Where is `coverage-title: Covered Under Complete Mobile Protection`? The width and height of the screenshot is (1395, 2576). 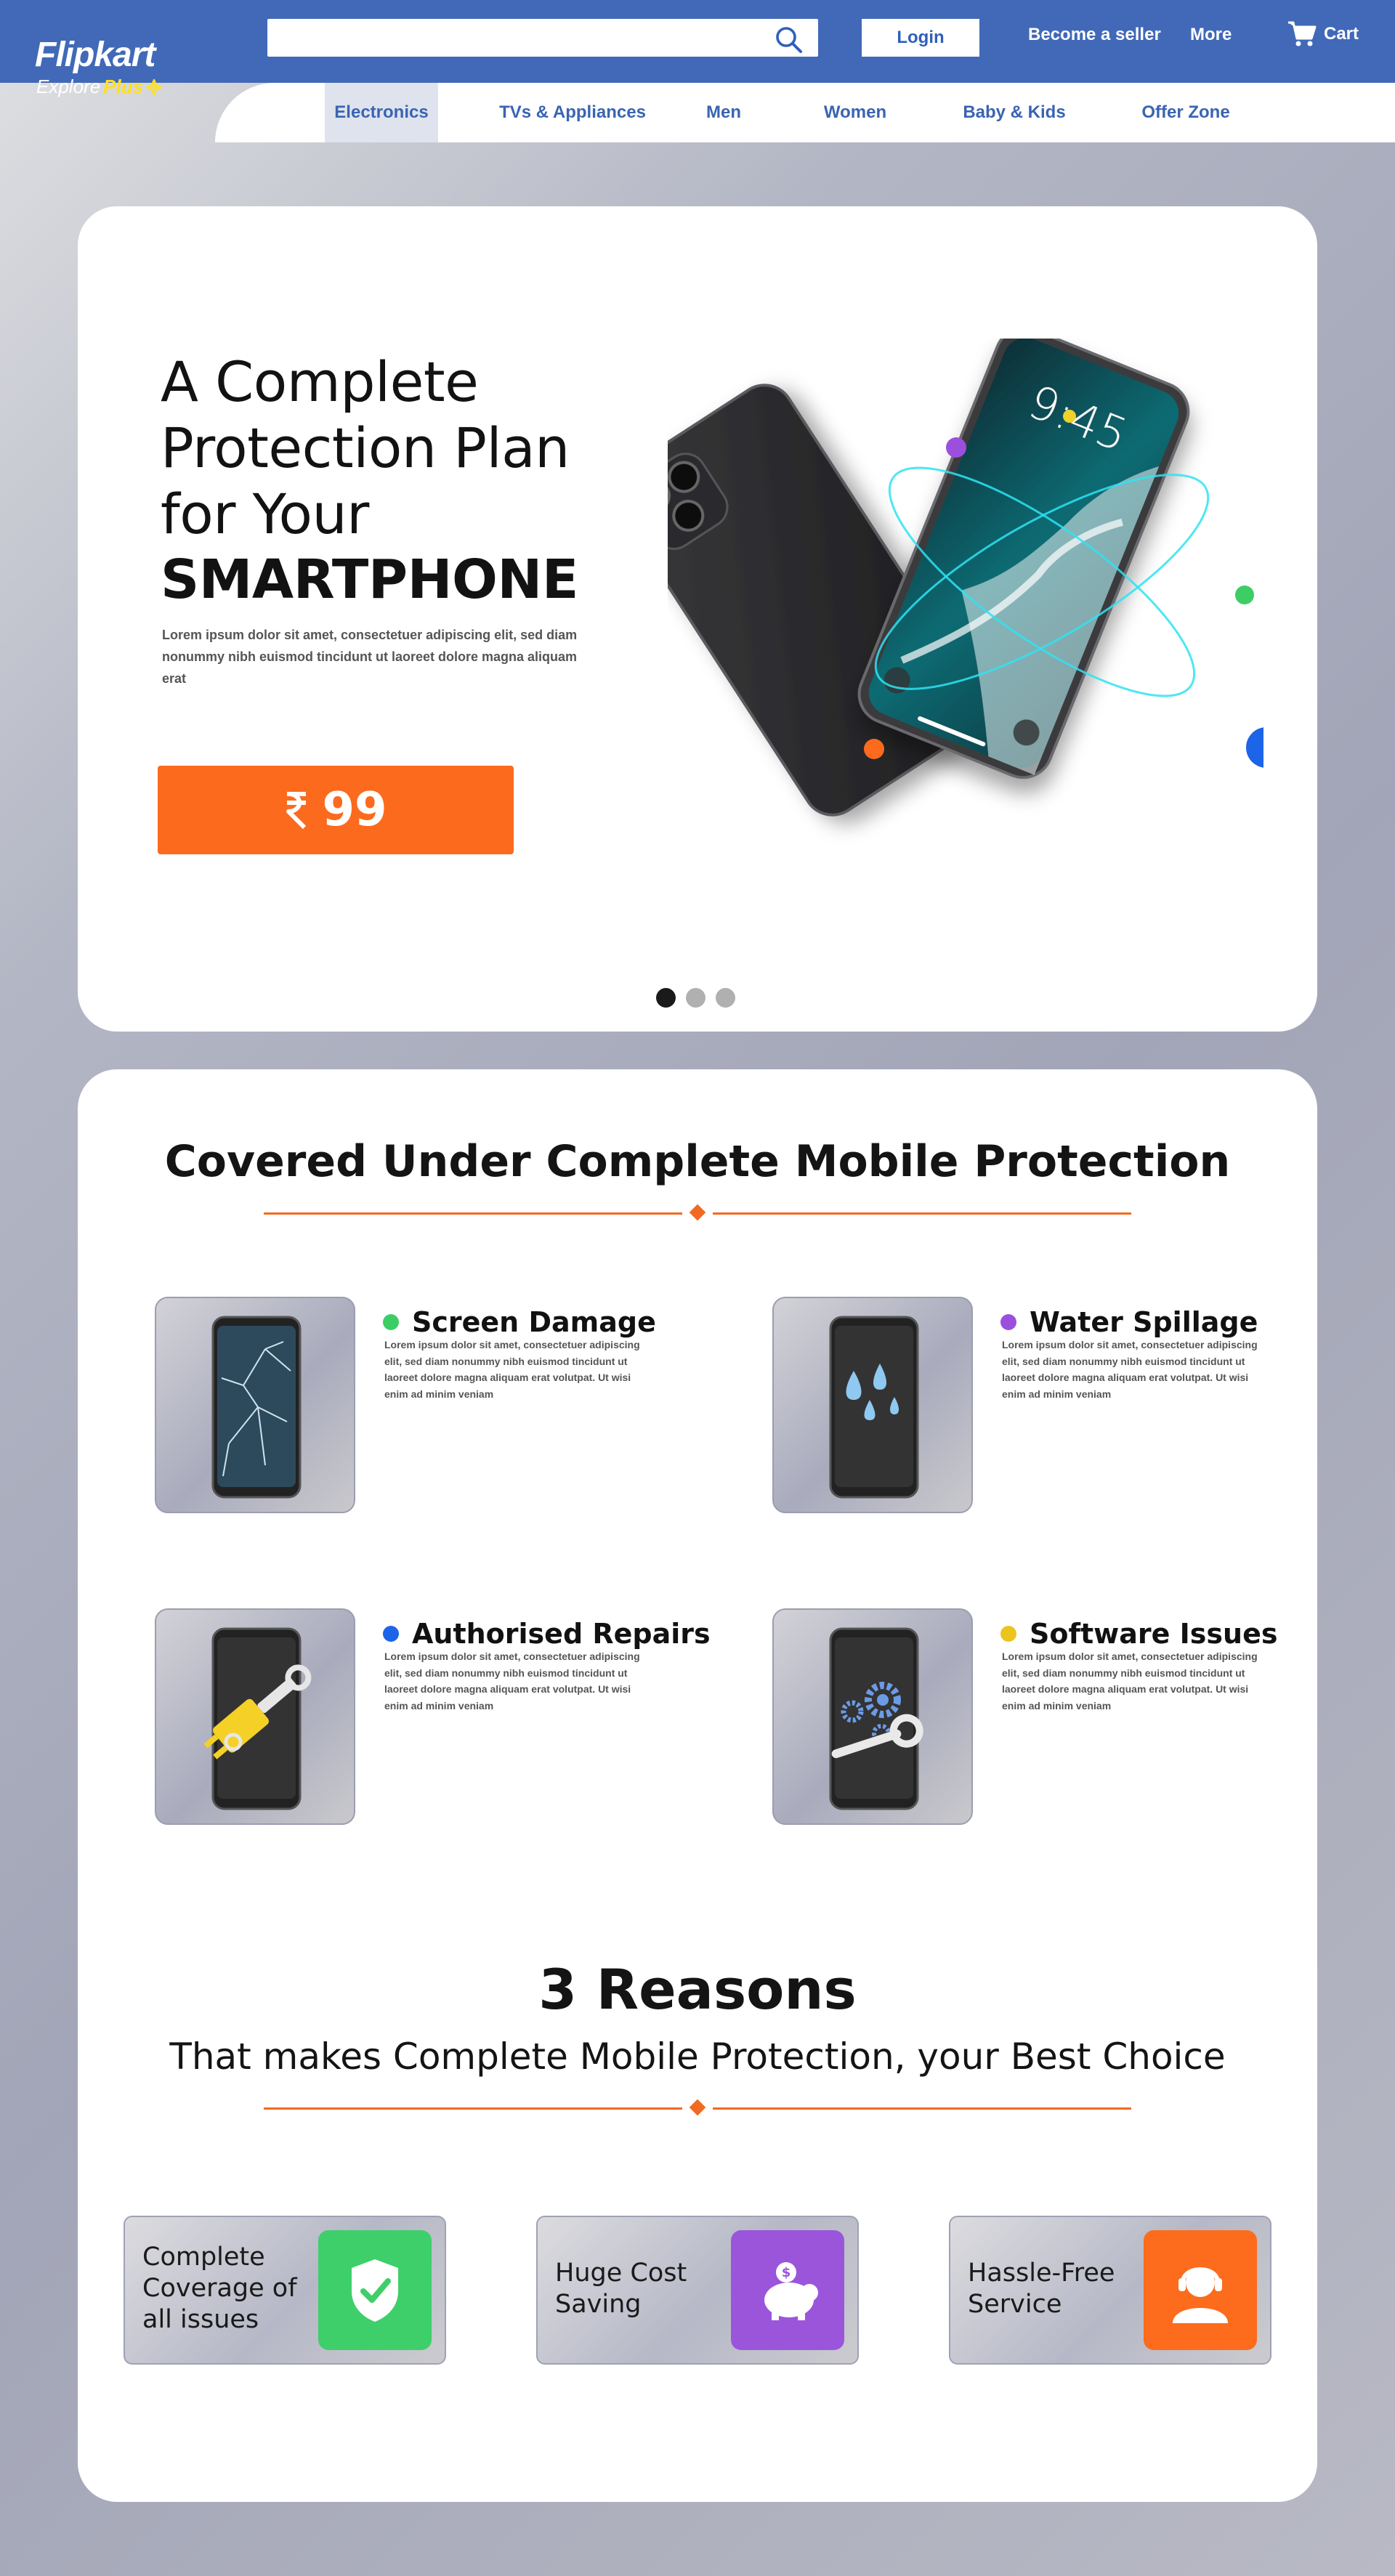 coverage-title: Covered Under Complete Mobile Protection is located at coordinates (698, 1161).